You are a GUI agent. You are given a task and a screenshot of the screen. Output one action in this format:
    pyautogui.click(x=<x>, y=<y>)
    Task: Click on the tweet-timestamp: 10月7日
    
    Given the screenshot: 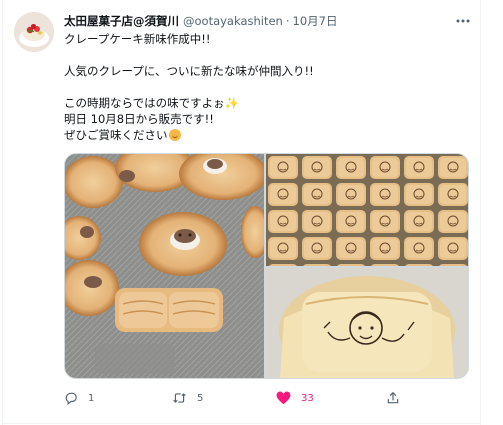 What is the action you would take?
    pyautogui.click(x=315, y=21)
    